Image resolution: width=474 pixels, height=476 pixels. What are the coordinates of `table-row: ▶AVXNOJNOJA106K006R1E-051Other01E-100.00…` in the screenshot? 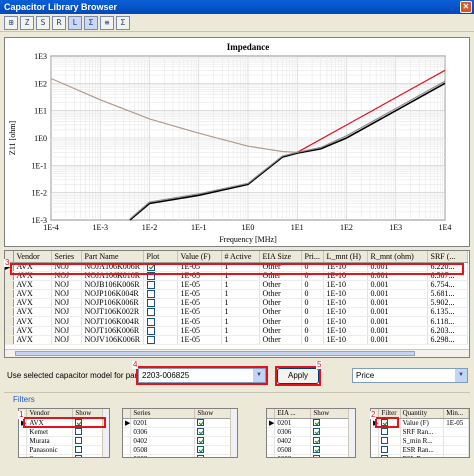 It's located at (236, 267).